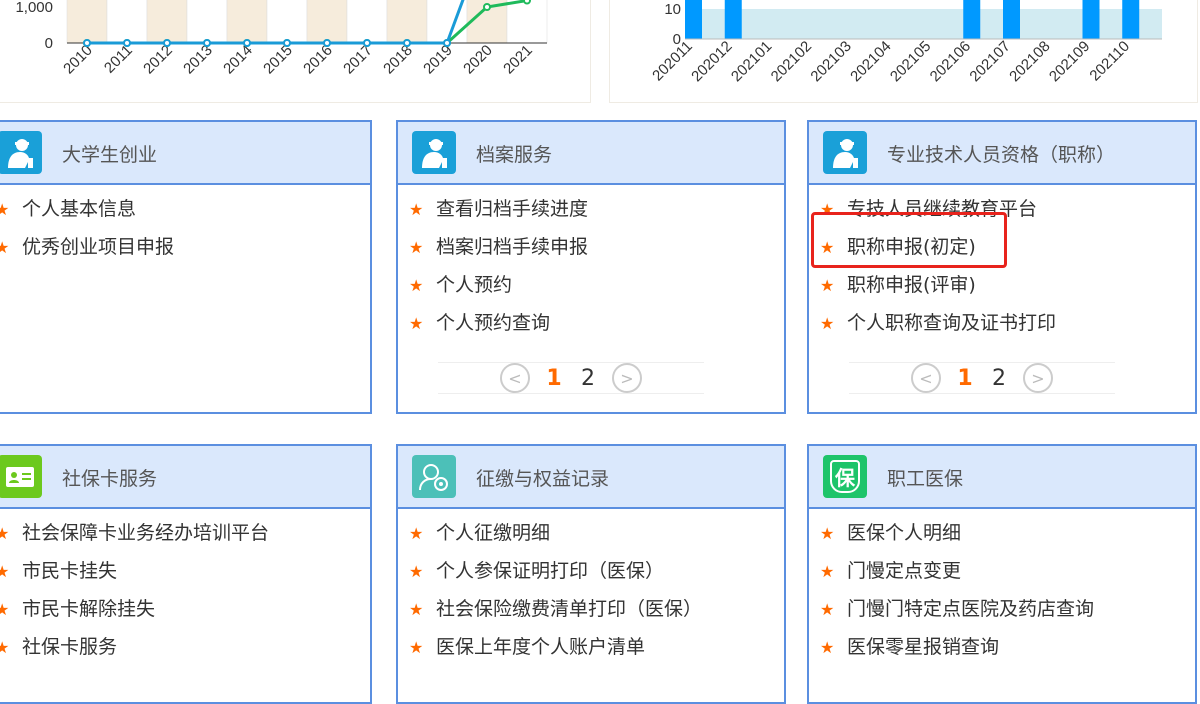 Image resolution: width=1200 pixels, height=704 pixels. What do you see at coordinates (34, 8) in the screenshot?
I see `y-tick-label: 1,000` at bounding box center [34, 8].